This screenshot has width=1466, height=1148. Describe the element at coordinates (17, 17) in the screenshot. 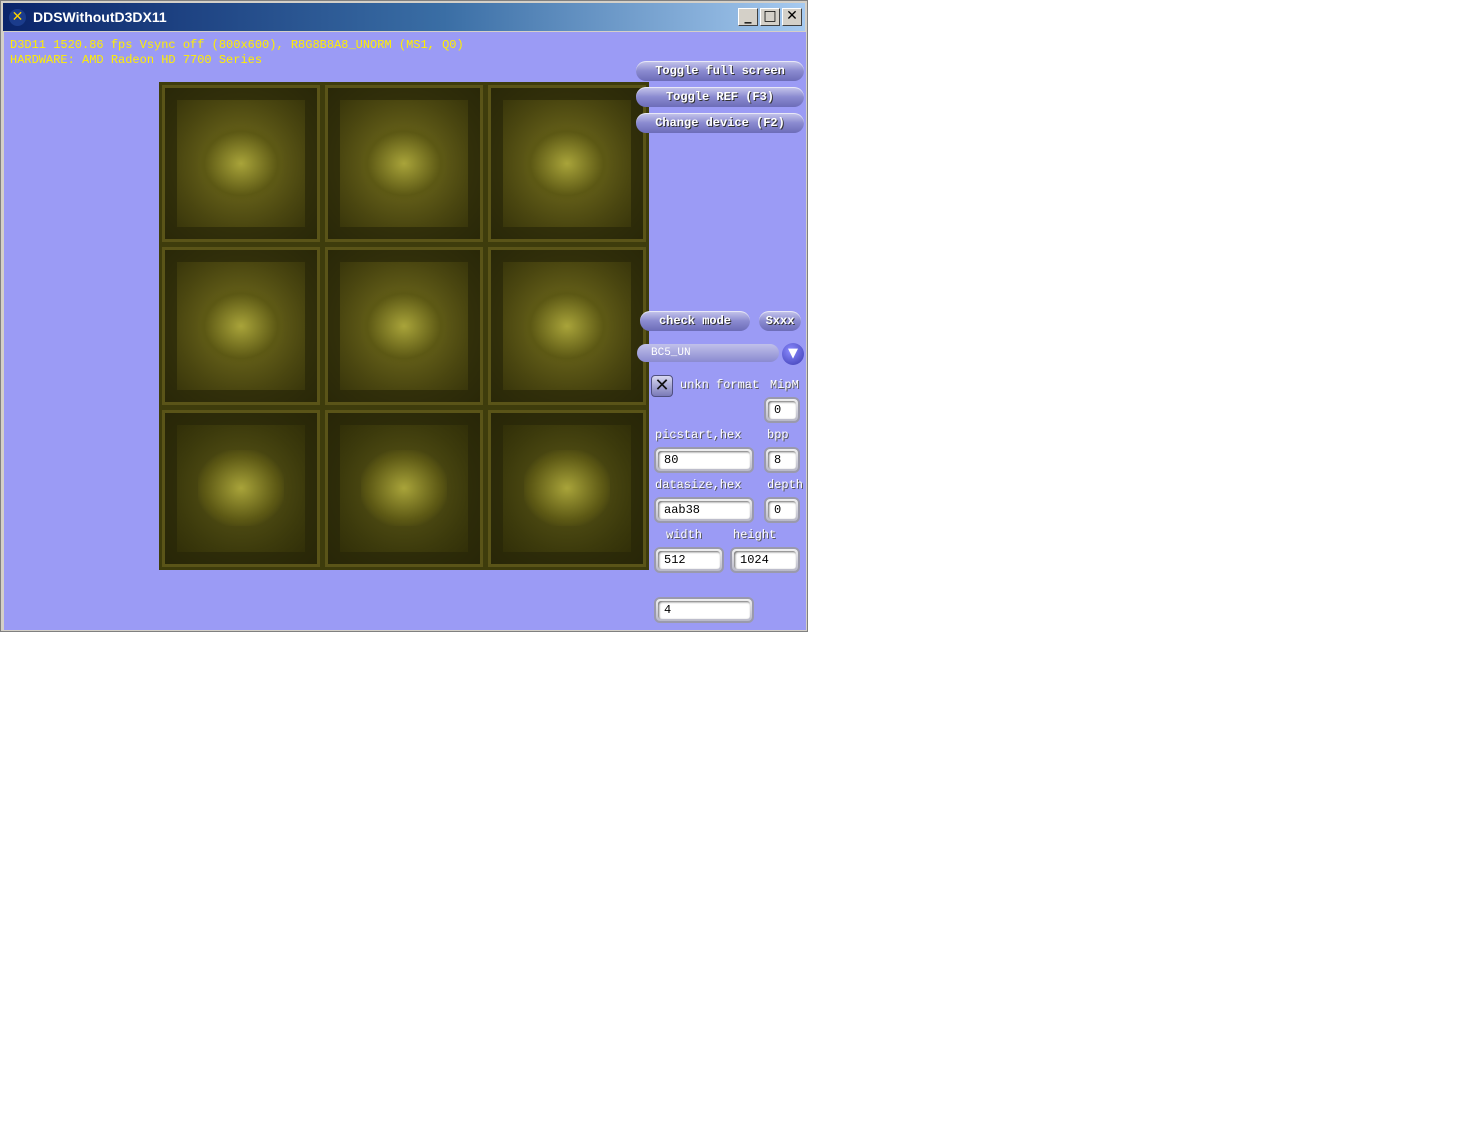

I see `app-icon: ✕` at that location.